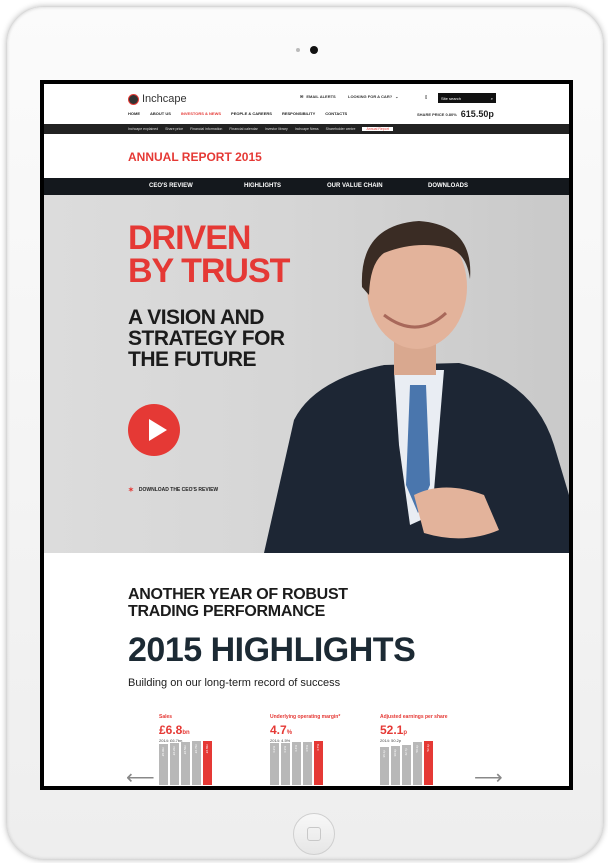 The height and width of the screenshot is (863, 608). Describe the element at coordinates (174, 751) in the screenshot. I see `bar-label: £6.2bn` at that location.